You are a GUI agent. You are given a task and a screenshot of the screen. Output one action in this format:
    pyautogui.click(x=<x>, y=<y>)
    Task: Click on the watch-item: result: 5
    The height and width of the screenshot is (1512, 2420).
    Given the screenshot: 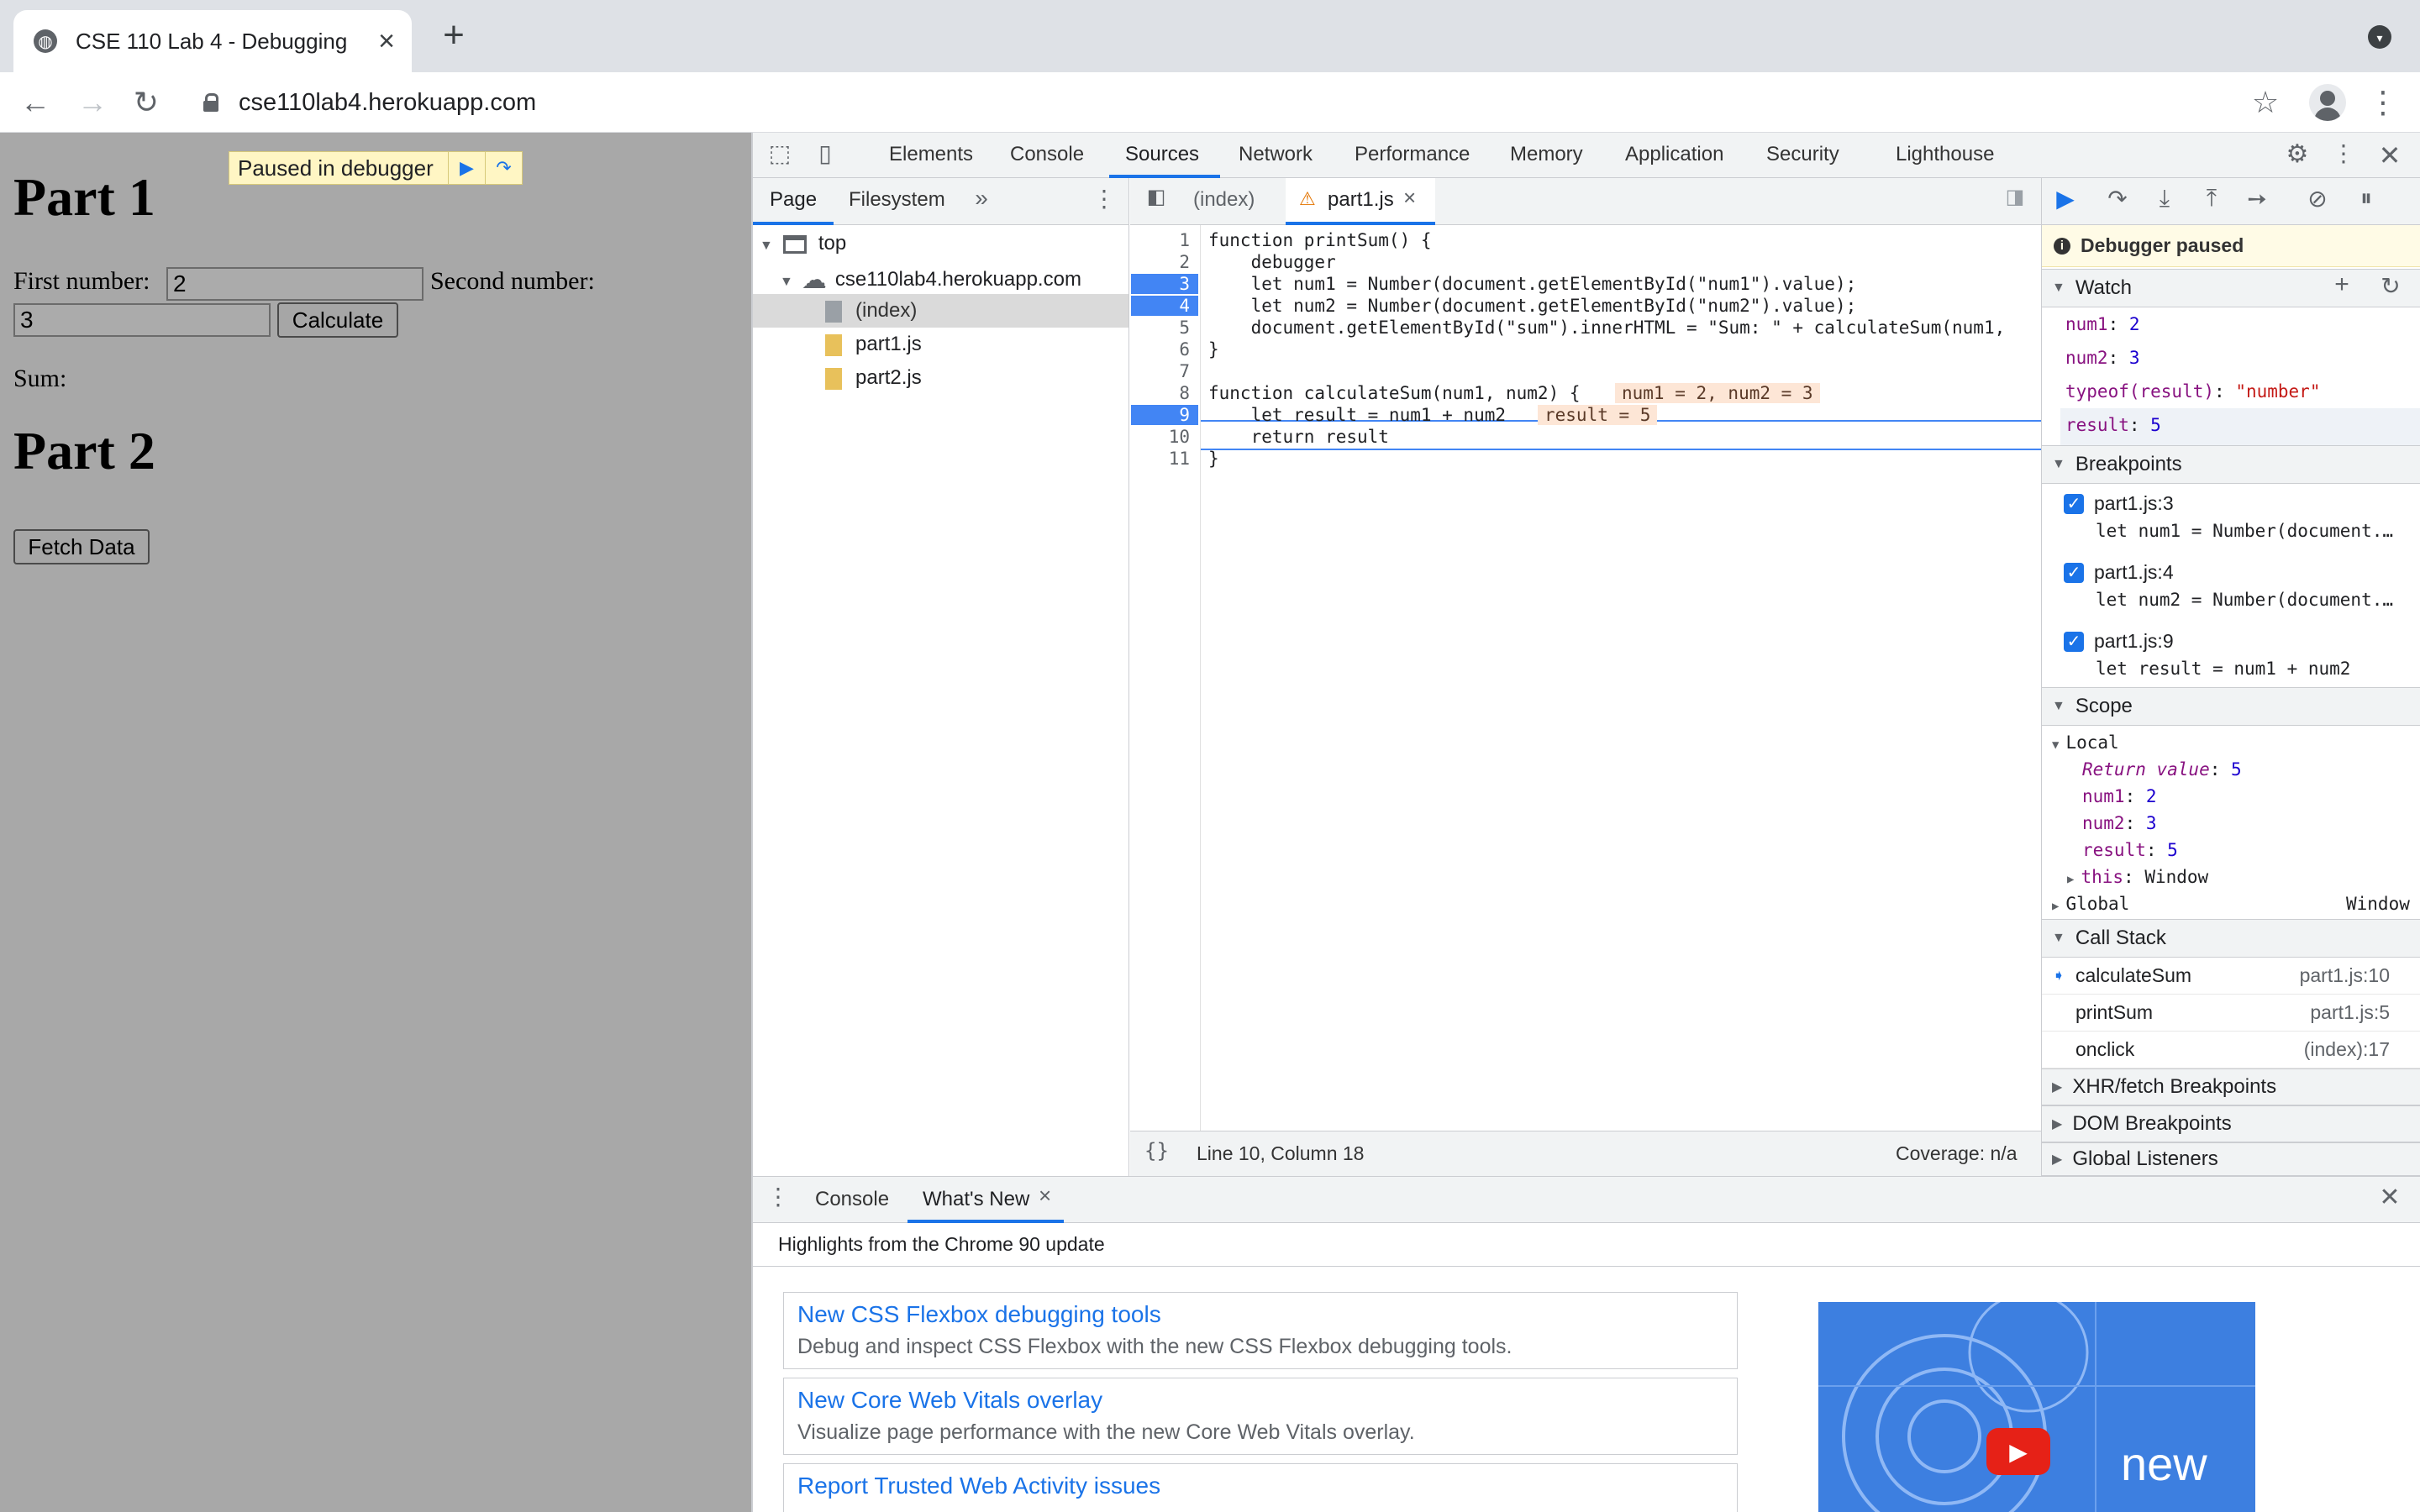 What is the action you would take?
    pyautogui.click(x=2113, y=425)
    